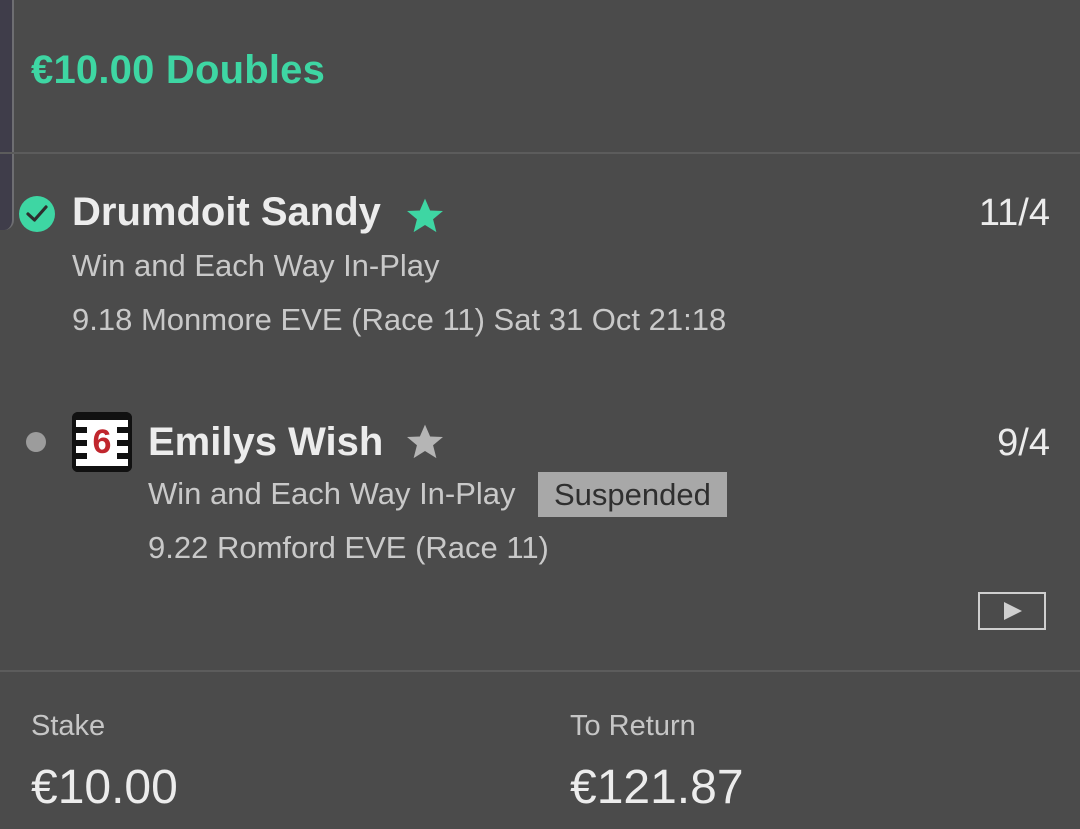 The image size is (1080, 829). What do you see at coordinates (632, 494) in the screenshot?
I see `suspended-badge: Suspended` at bounding box center [632, 494].